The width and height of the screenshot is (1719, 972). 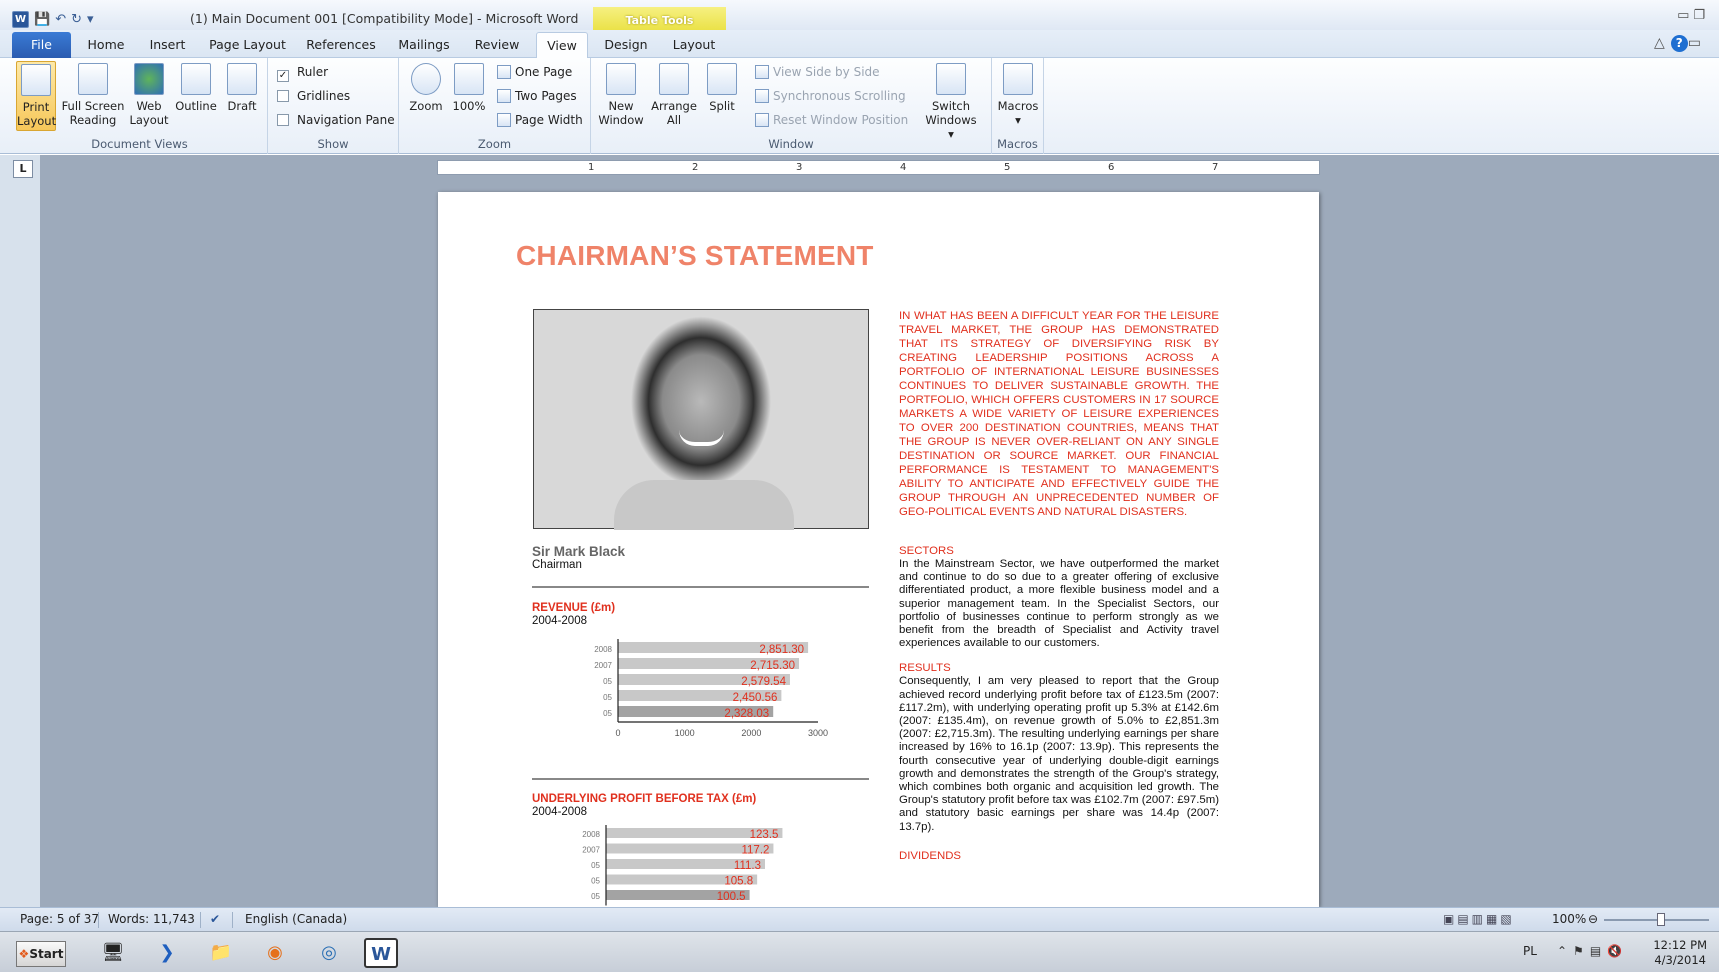 I want to click on tab-design: Design, so click(x=626, y=45).